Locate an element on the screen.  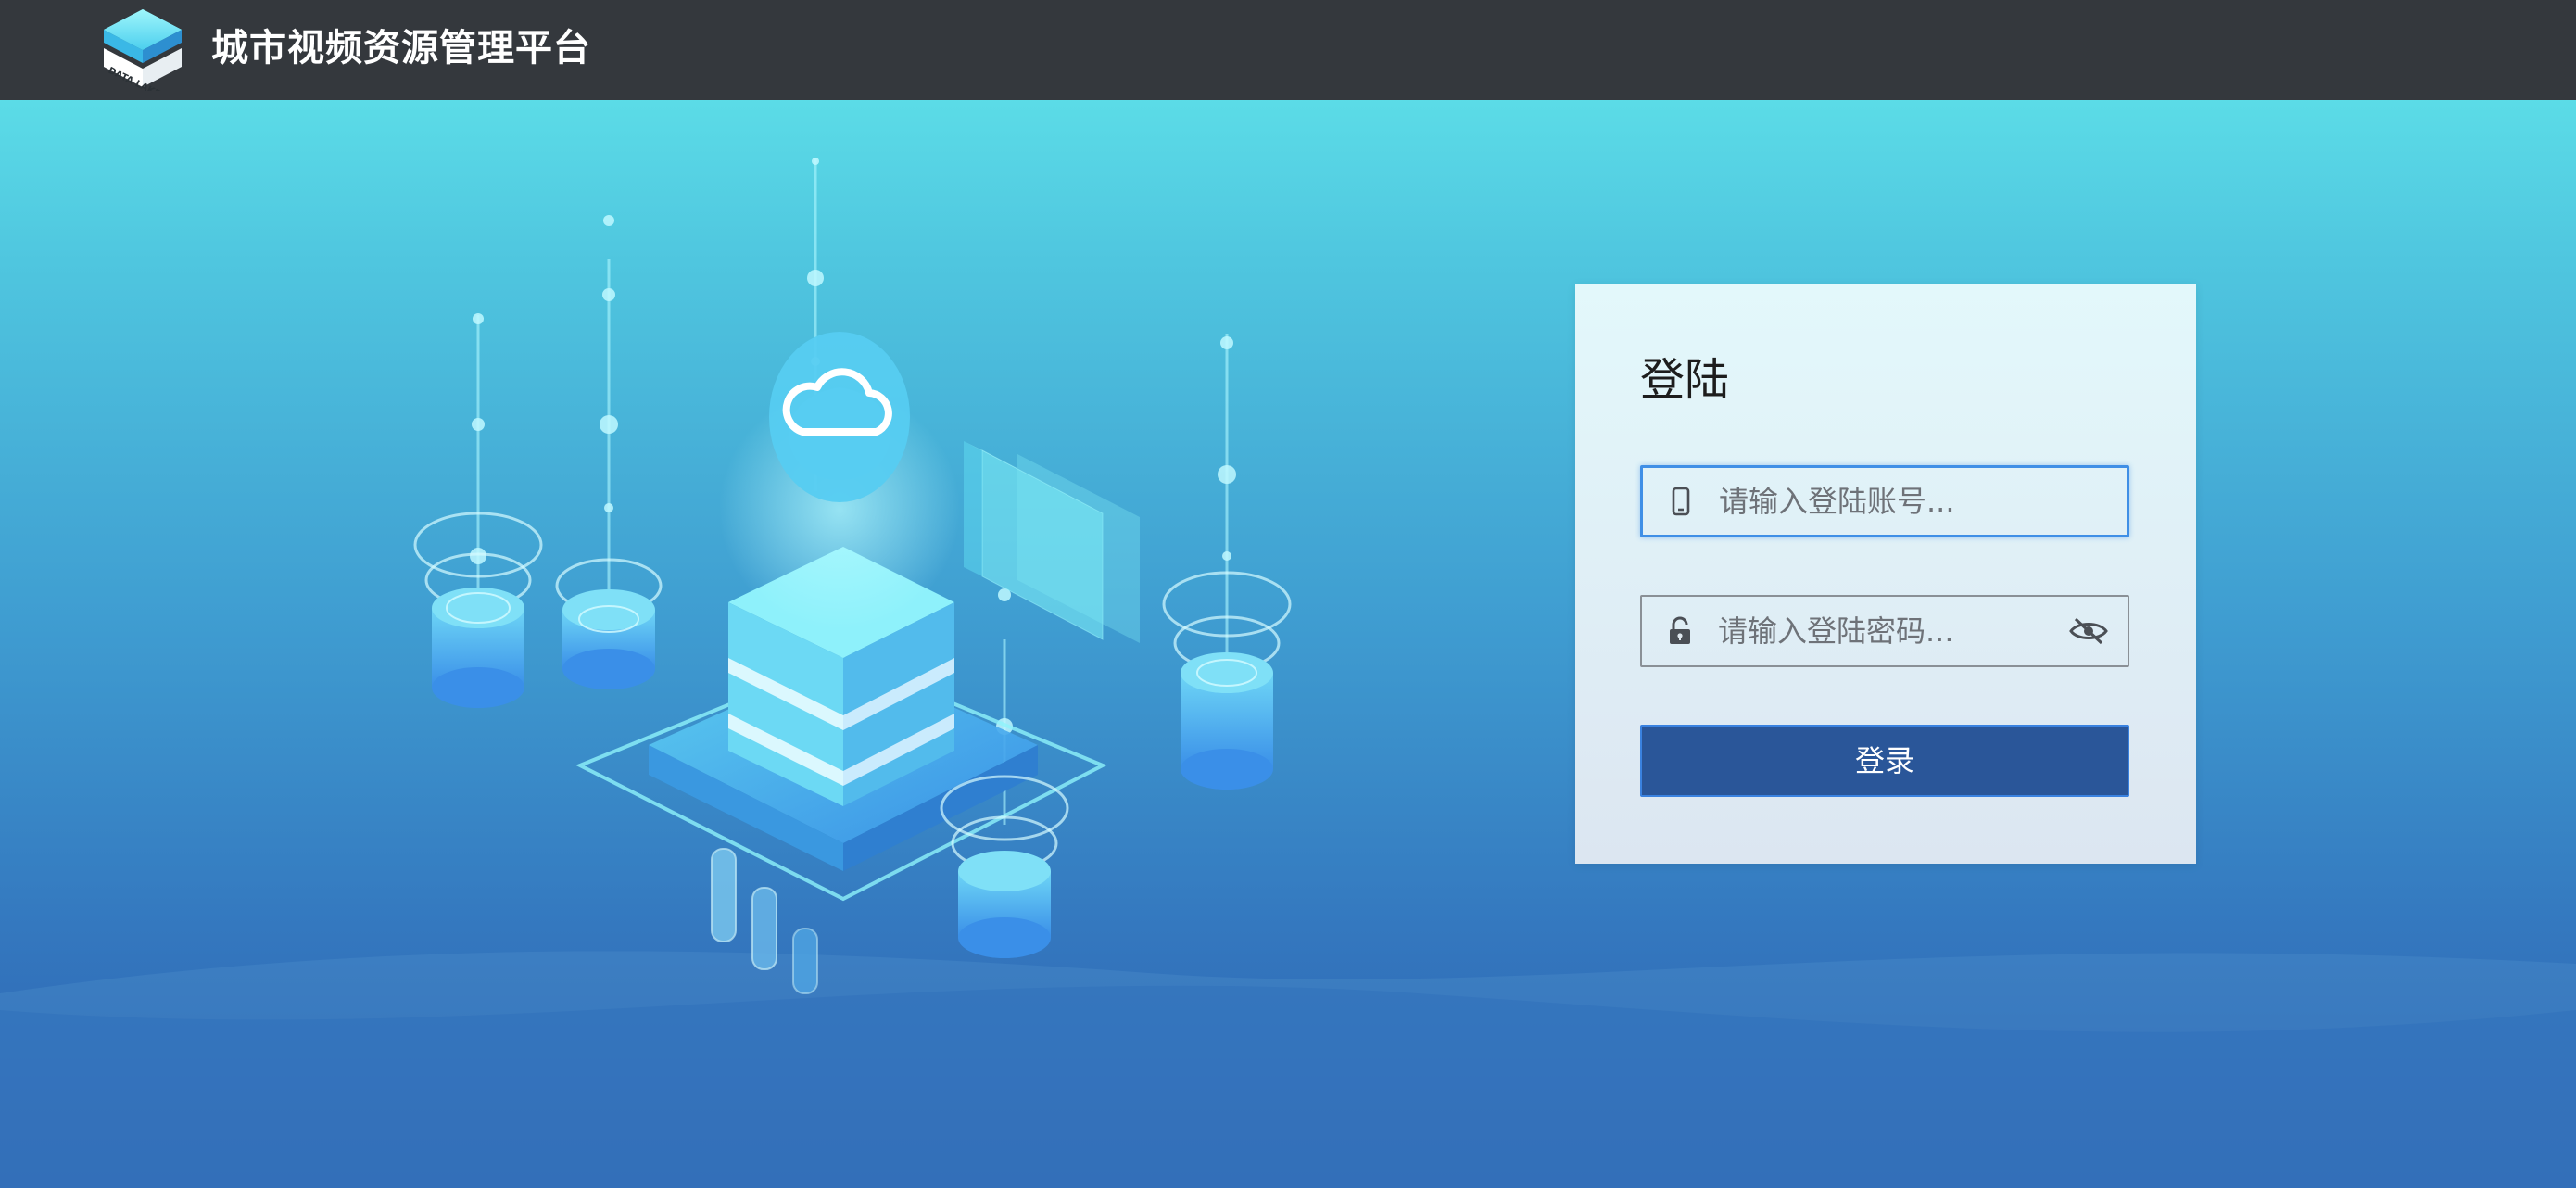
login-button: 登录 is located at coordinates (1885, 761).